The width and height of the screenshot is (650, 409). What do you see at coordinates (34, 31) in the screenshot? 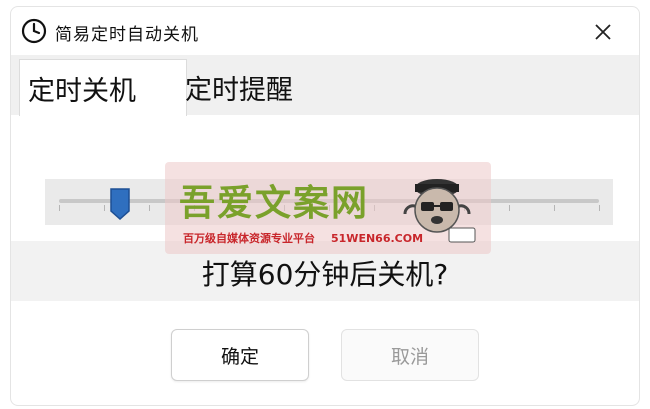
I see `clock-icon` at bounding box center [34, 31].